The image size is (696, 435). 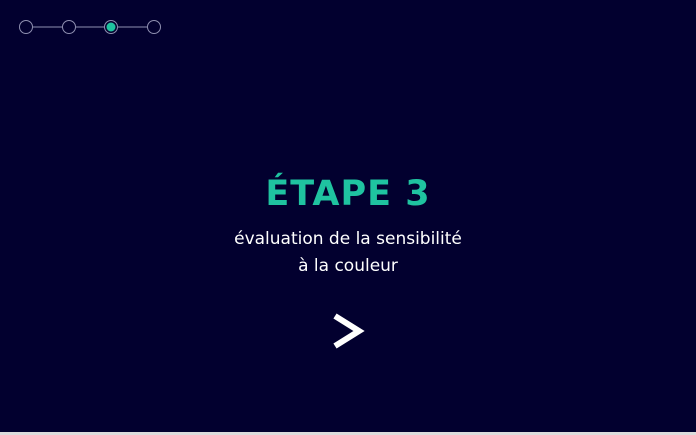 What do you see at coordinates (348, 194) in the screenshot?
I see `step-title: ÉTAPE 3` at bounding box center [348, 194].